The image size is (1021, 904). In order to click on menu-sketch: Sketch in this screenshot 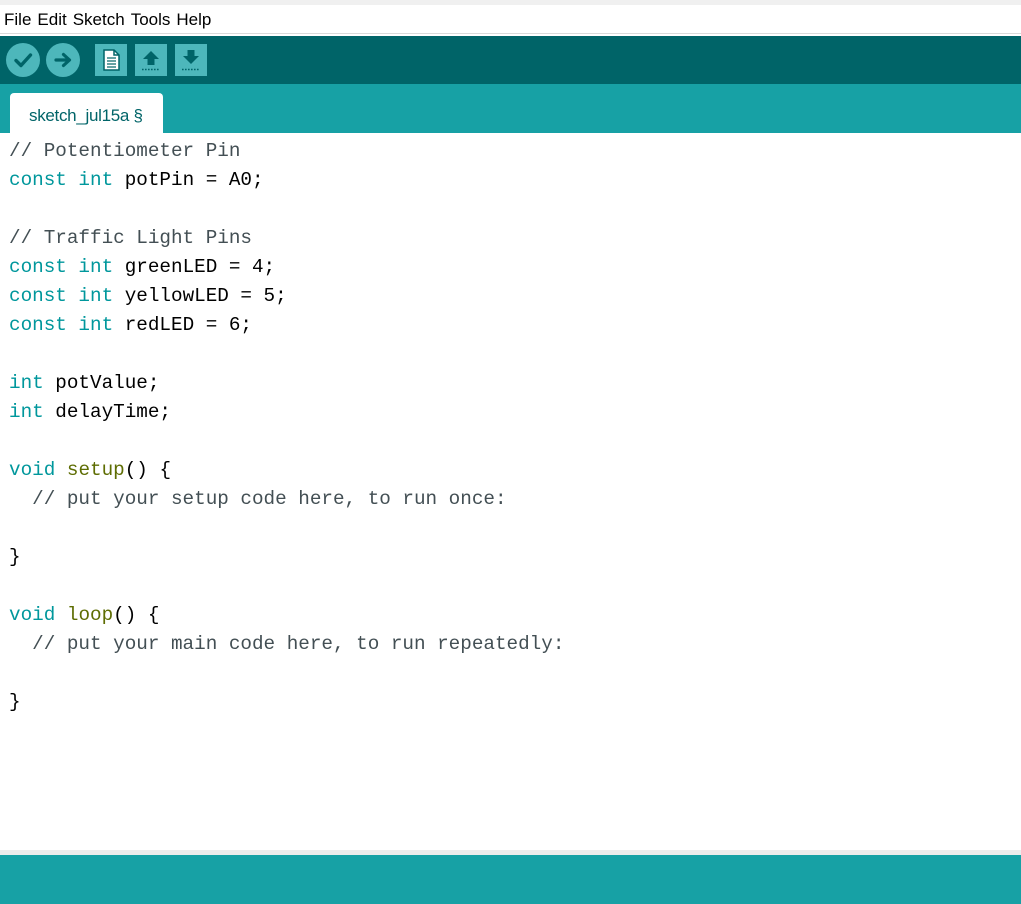, I will do `click(99, 19)`.